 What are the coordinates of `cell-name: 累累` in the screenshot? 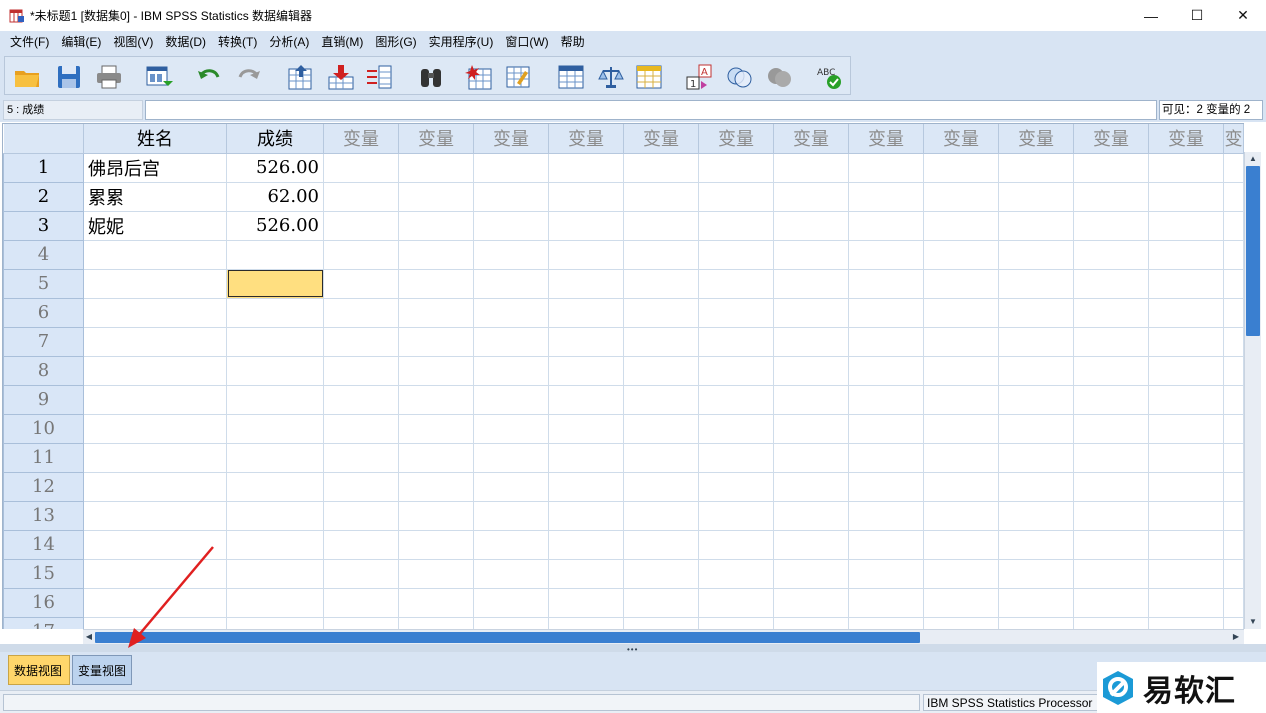 It's located at (155, 197).